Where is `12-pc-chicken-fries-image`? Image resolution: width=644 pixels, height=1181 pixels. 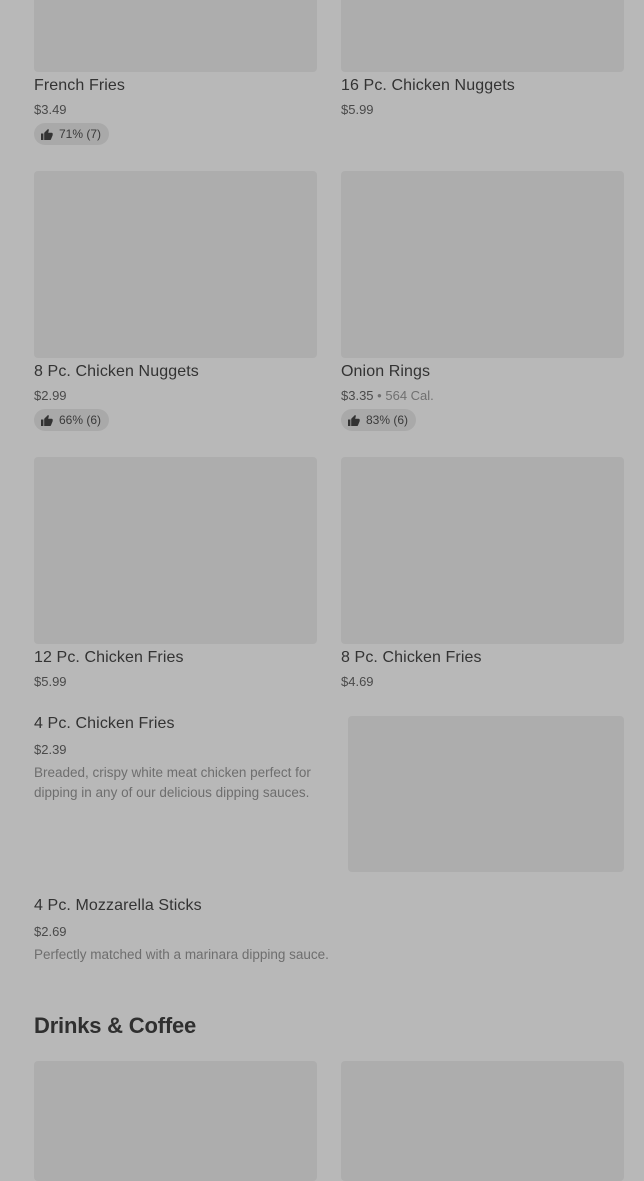
12-pc-chicken-fries-image is located at coordinates (175, 550).